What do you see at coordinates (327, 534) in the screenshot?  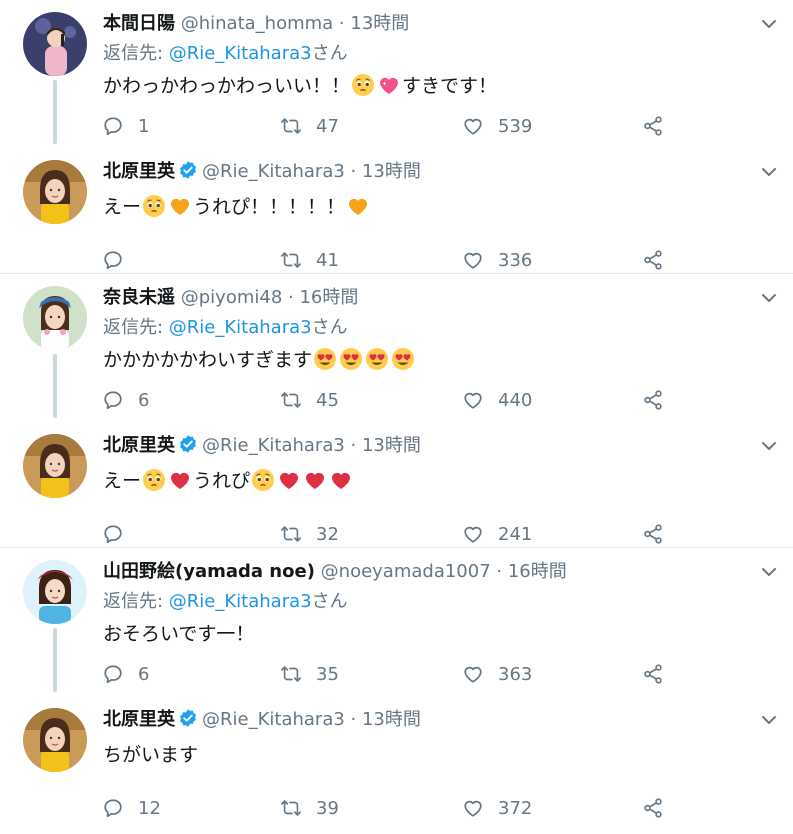 I see `retweets-count: 32` at bounding box center [327, 534].